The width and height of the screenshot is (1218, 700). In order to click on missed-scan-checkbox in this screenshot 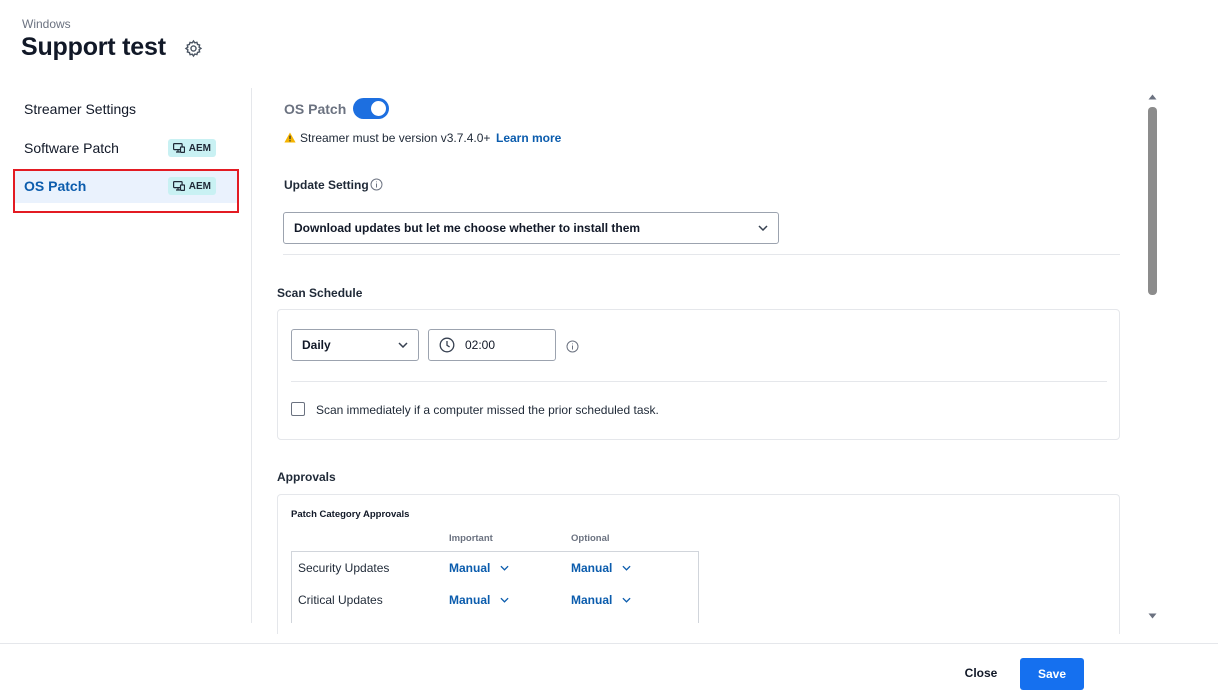, I will do `click(298, 409)`.